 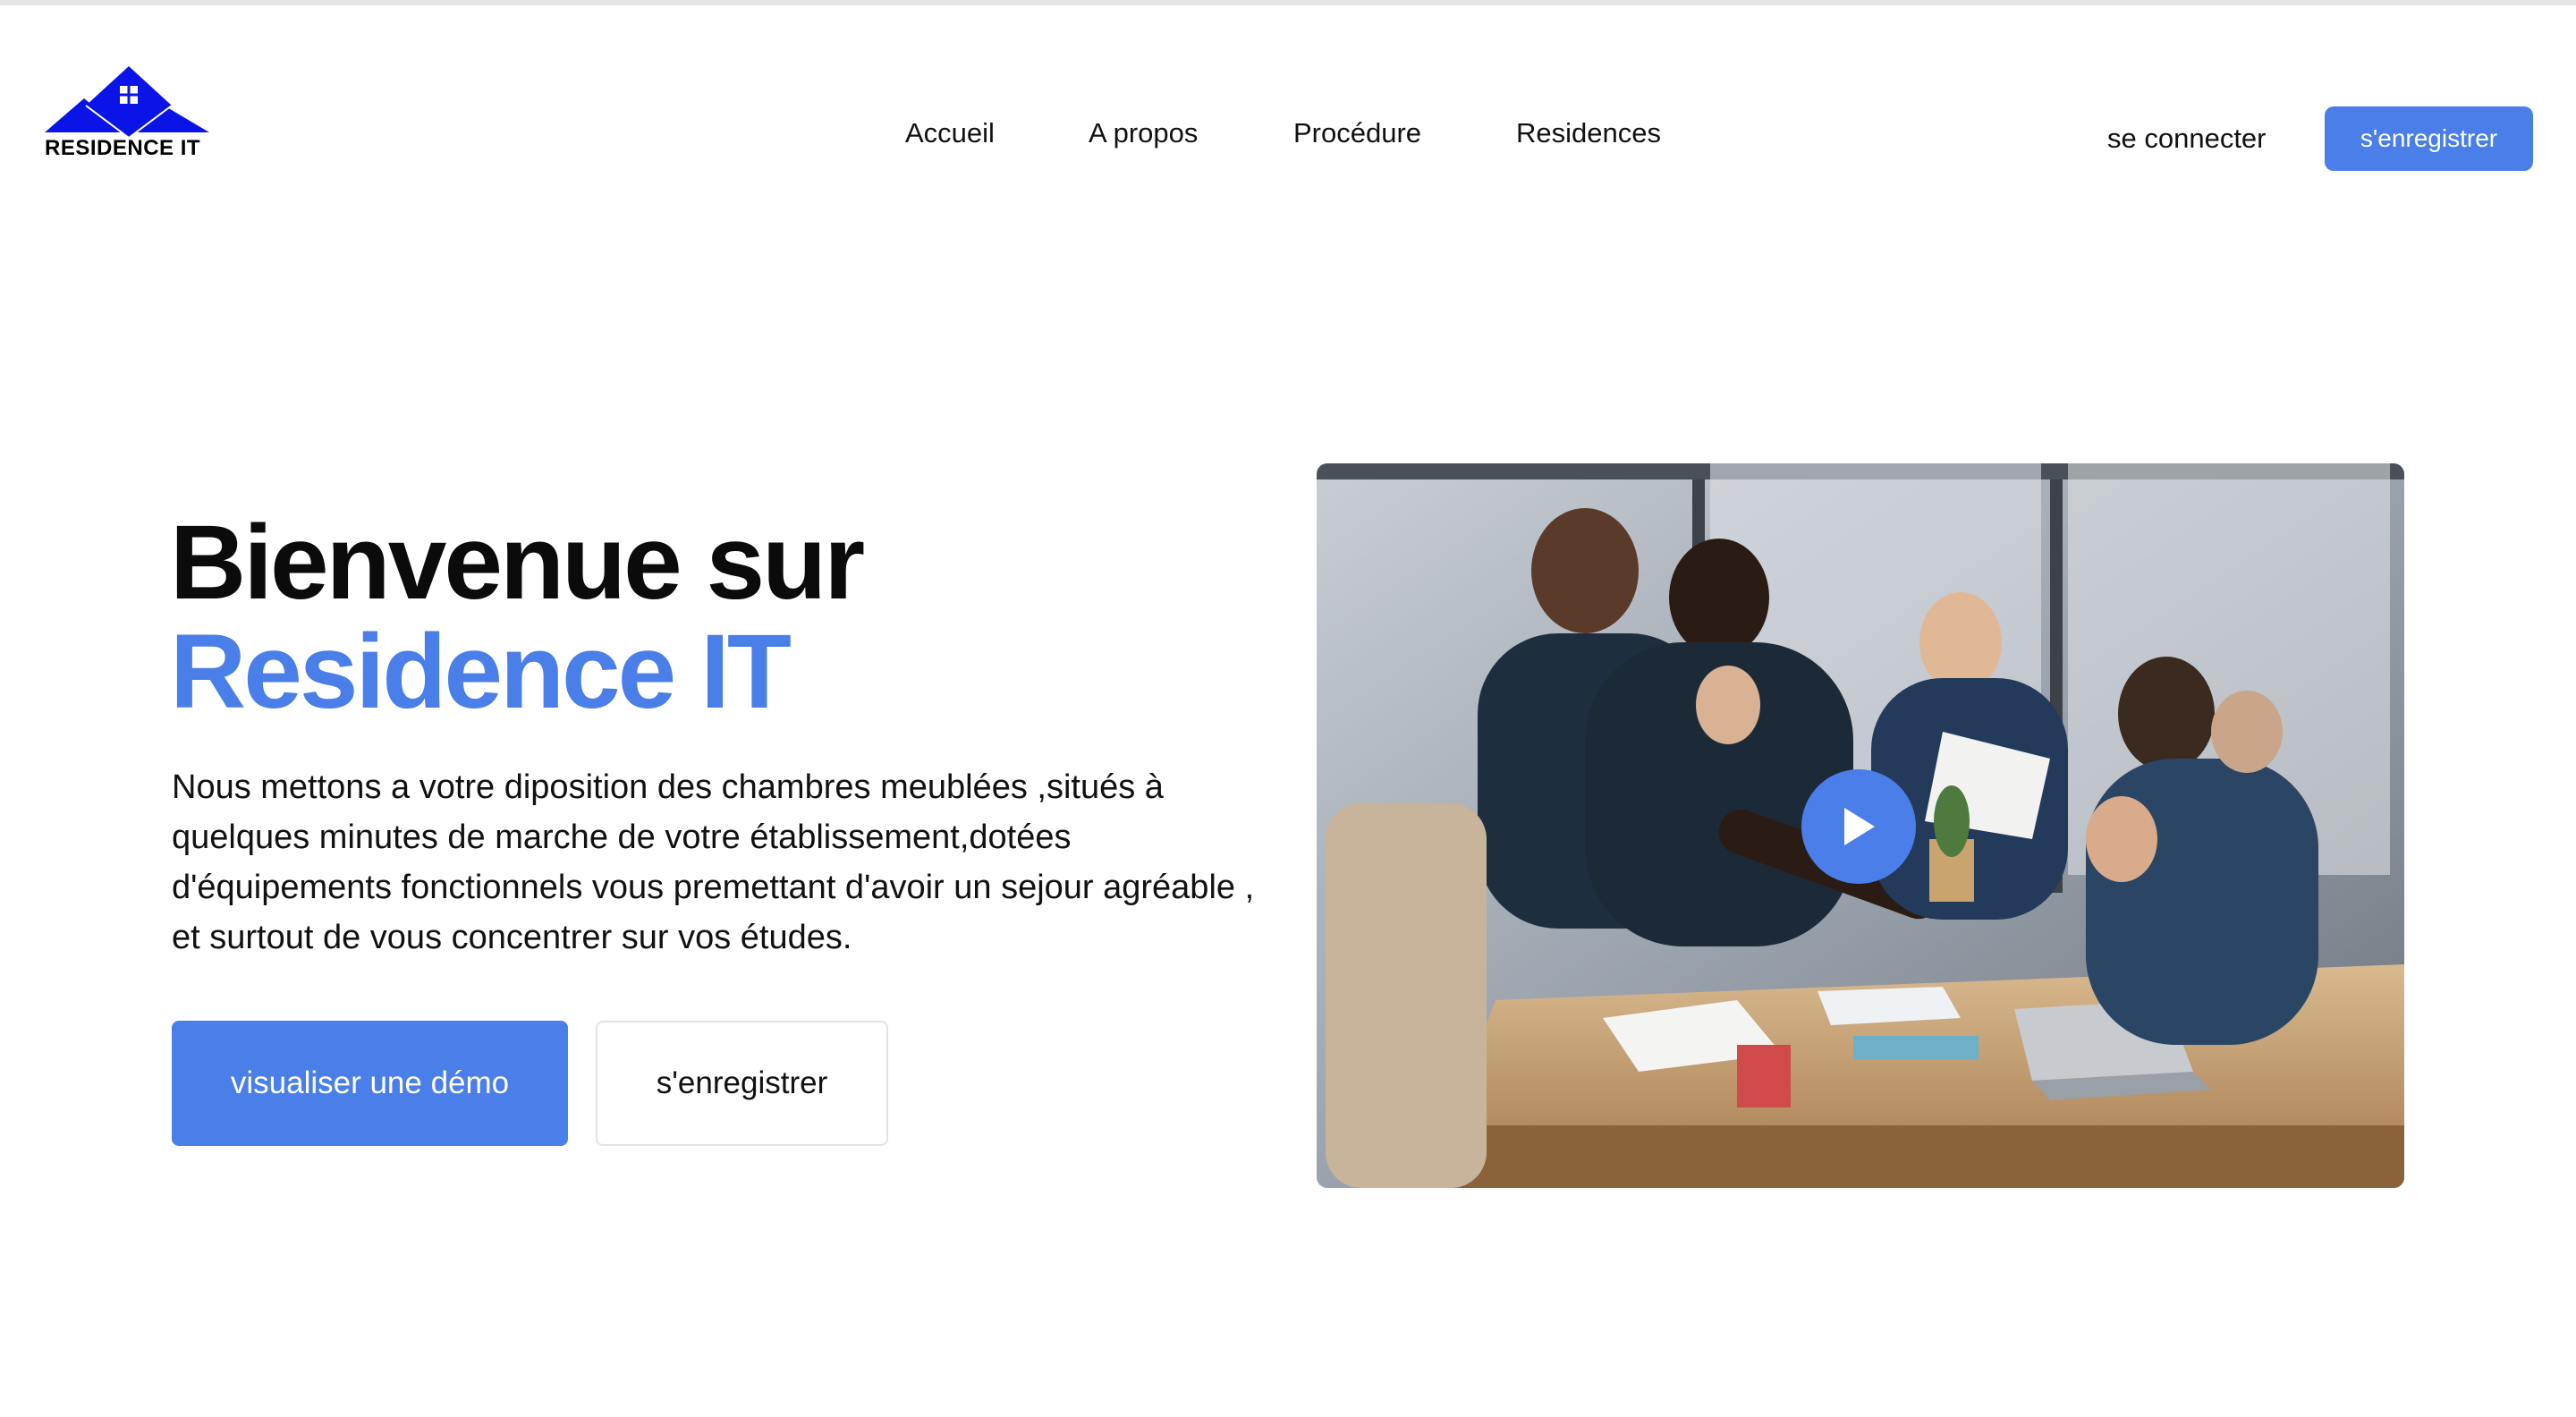 I want to click on demo-button: visualiser une démo, so click(x=370, y=1083).